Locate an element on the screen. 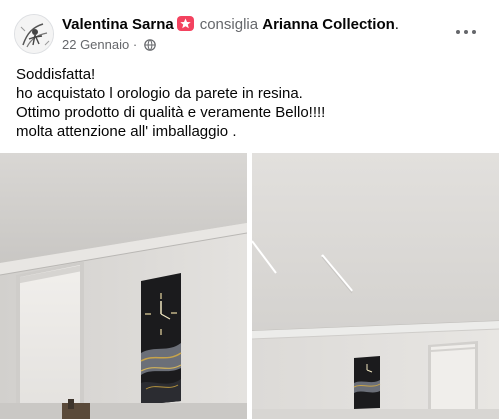 Image resolution: width=499 pixels, height=419 pixels. post-text-line: molta attenzione all' imballaggio . is located at coordinates (126, 131).